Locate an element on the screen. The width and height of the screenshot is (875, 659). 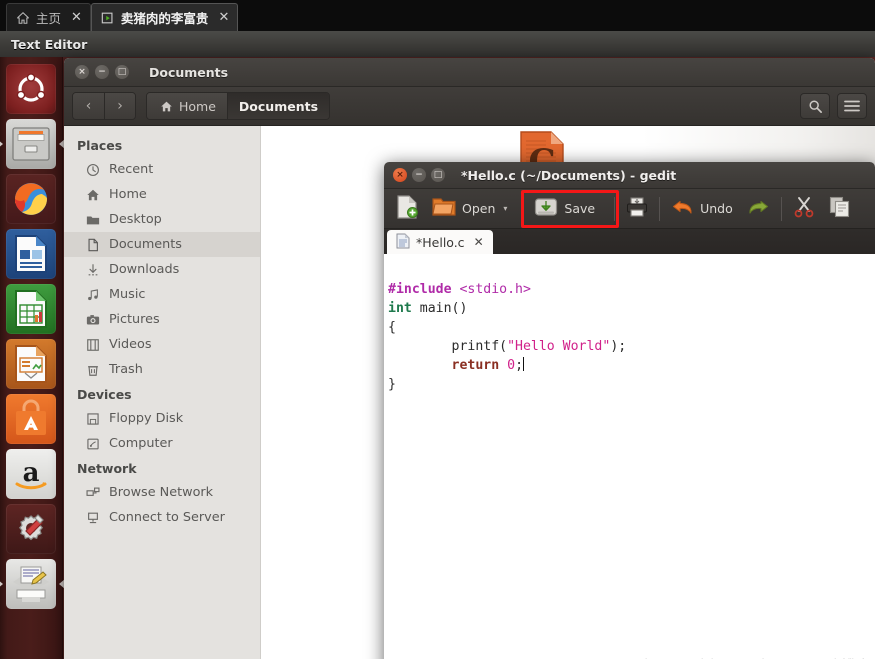
sidebar-item-label: Home is located at coordinates (128, 194).